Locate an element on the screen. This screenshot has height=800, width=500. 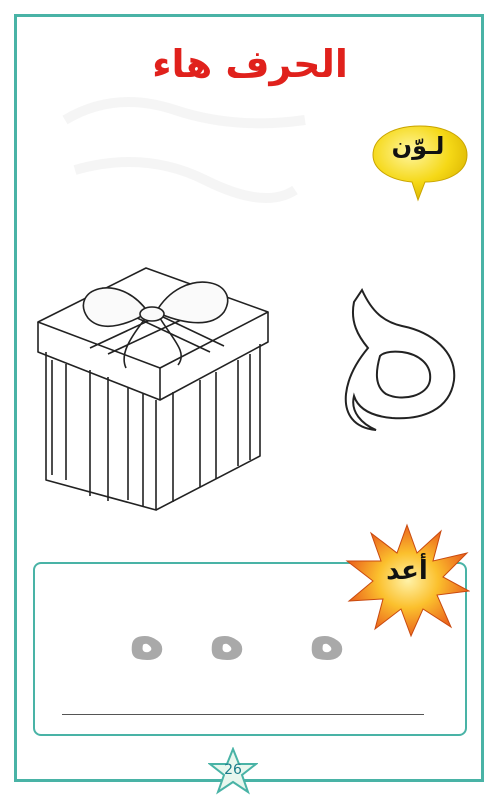
instruction-repeat-label: أعد is located at coordinates (407, 571).